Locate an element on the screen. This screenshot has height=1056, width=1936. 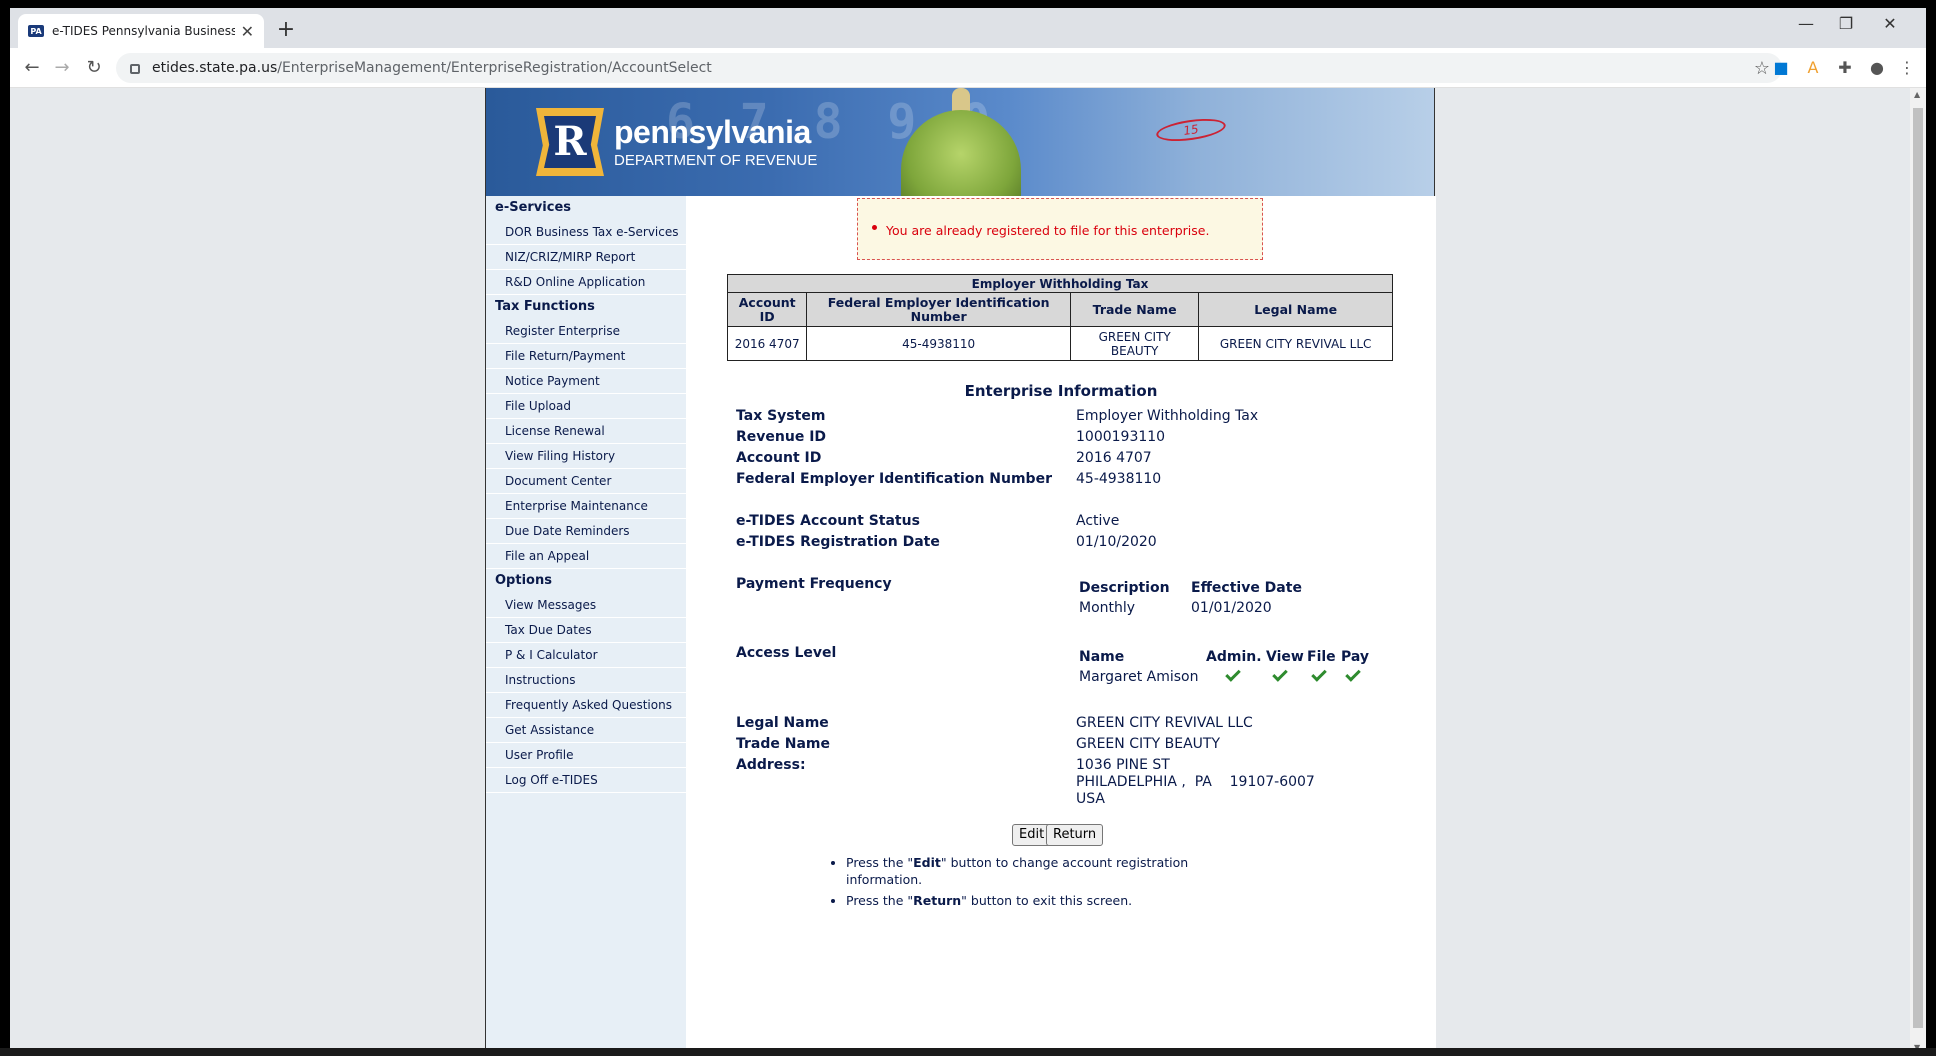
tax-system-value: Employer Withholding Tax is located at coordinates (1167, 416).